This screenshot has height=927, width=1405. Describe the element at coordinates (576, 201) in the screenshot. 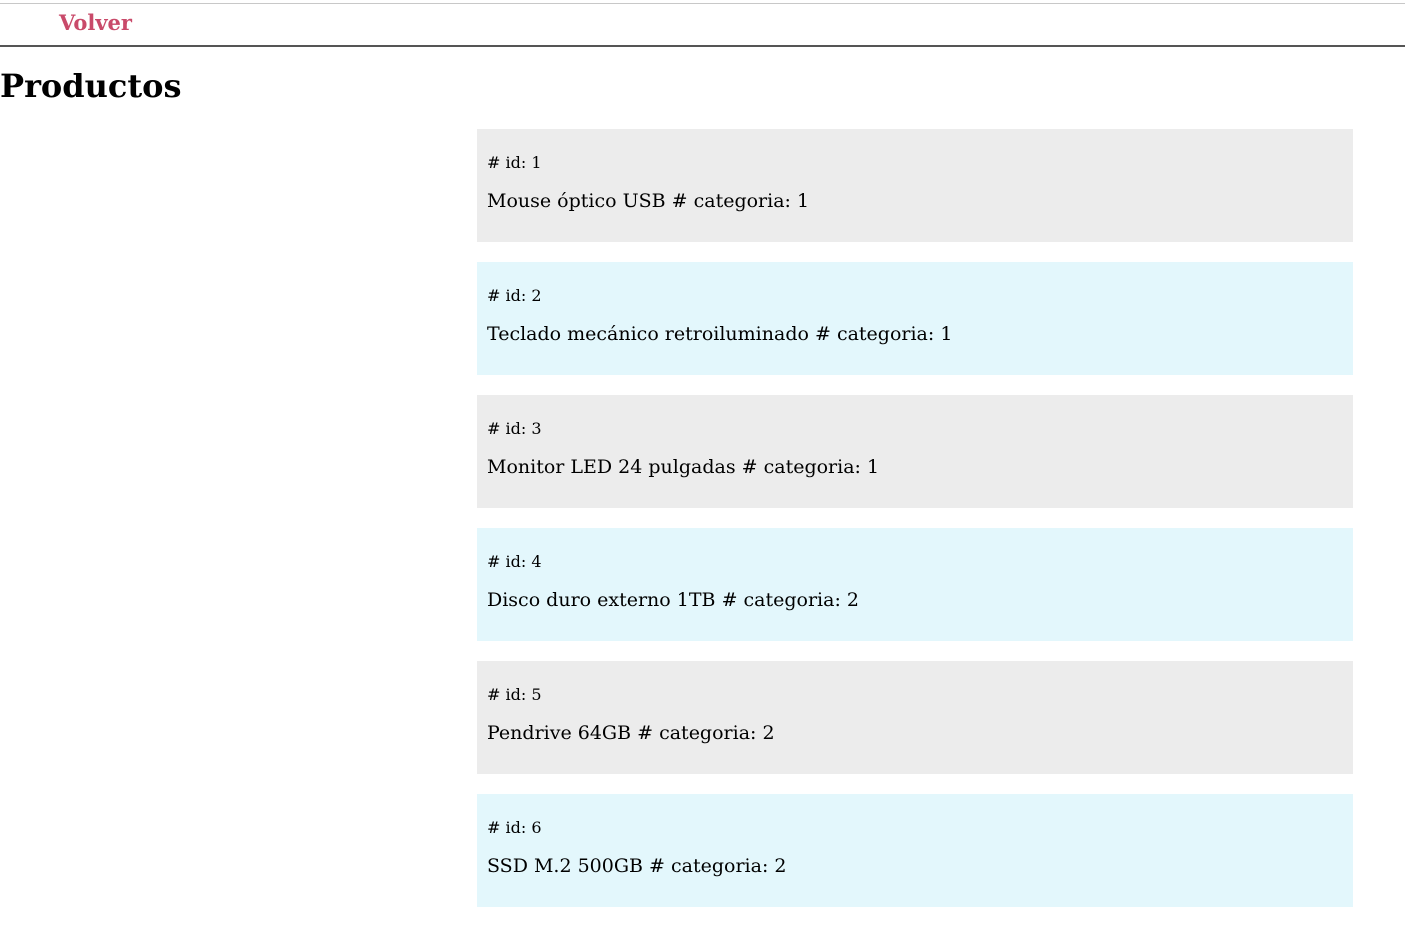

I see `product-name: Mouse óptico USB` at that location.